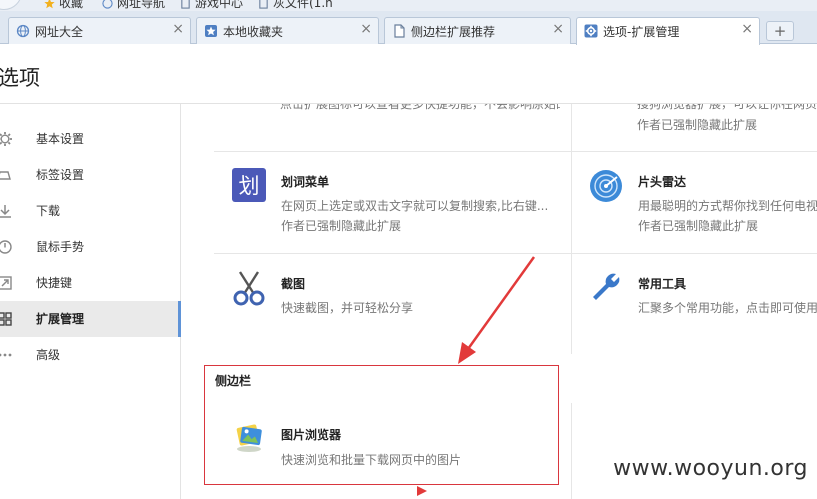  What do you see at coordinates (233, 381) in the screenshot?
I see `section-title: 侧边栏` at bounding box center [233, 381].